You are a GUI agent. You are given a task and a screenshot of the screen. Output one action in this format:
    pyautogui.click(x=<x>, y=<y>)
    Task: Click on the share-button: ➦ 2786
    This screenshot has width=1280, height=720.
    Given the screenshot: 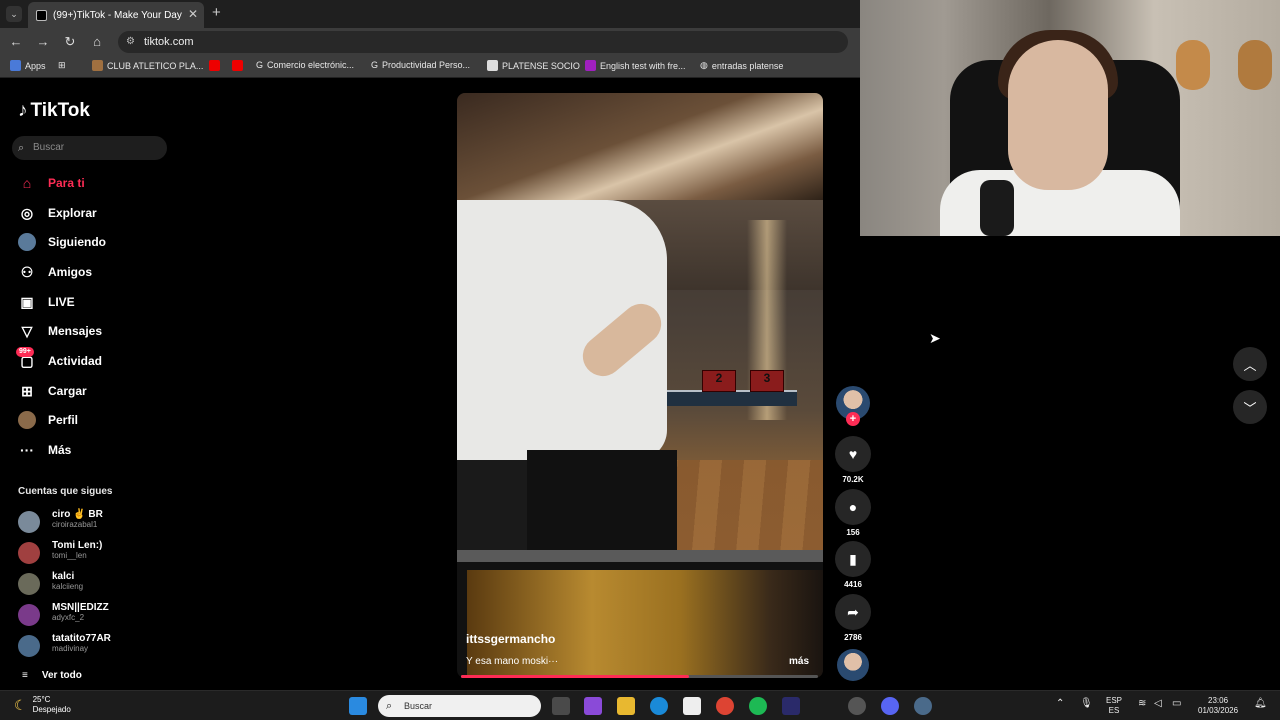 What is the action you would take?
    pyautogui.click(x=853, y=618)
    